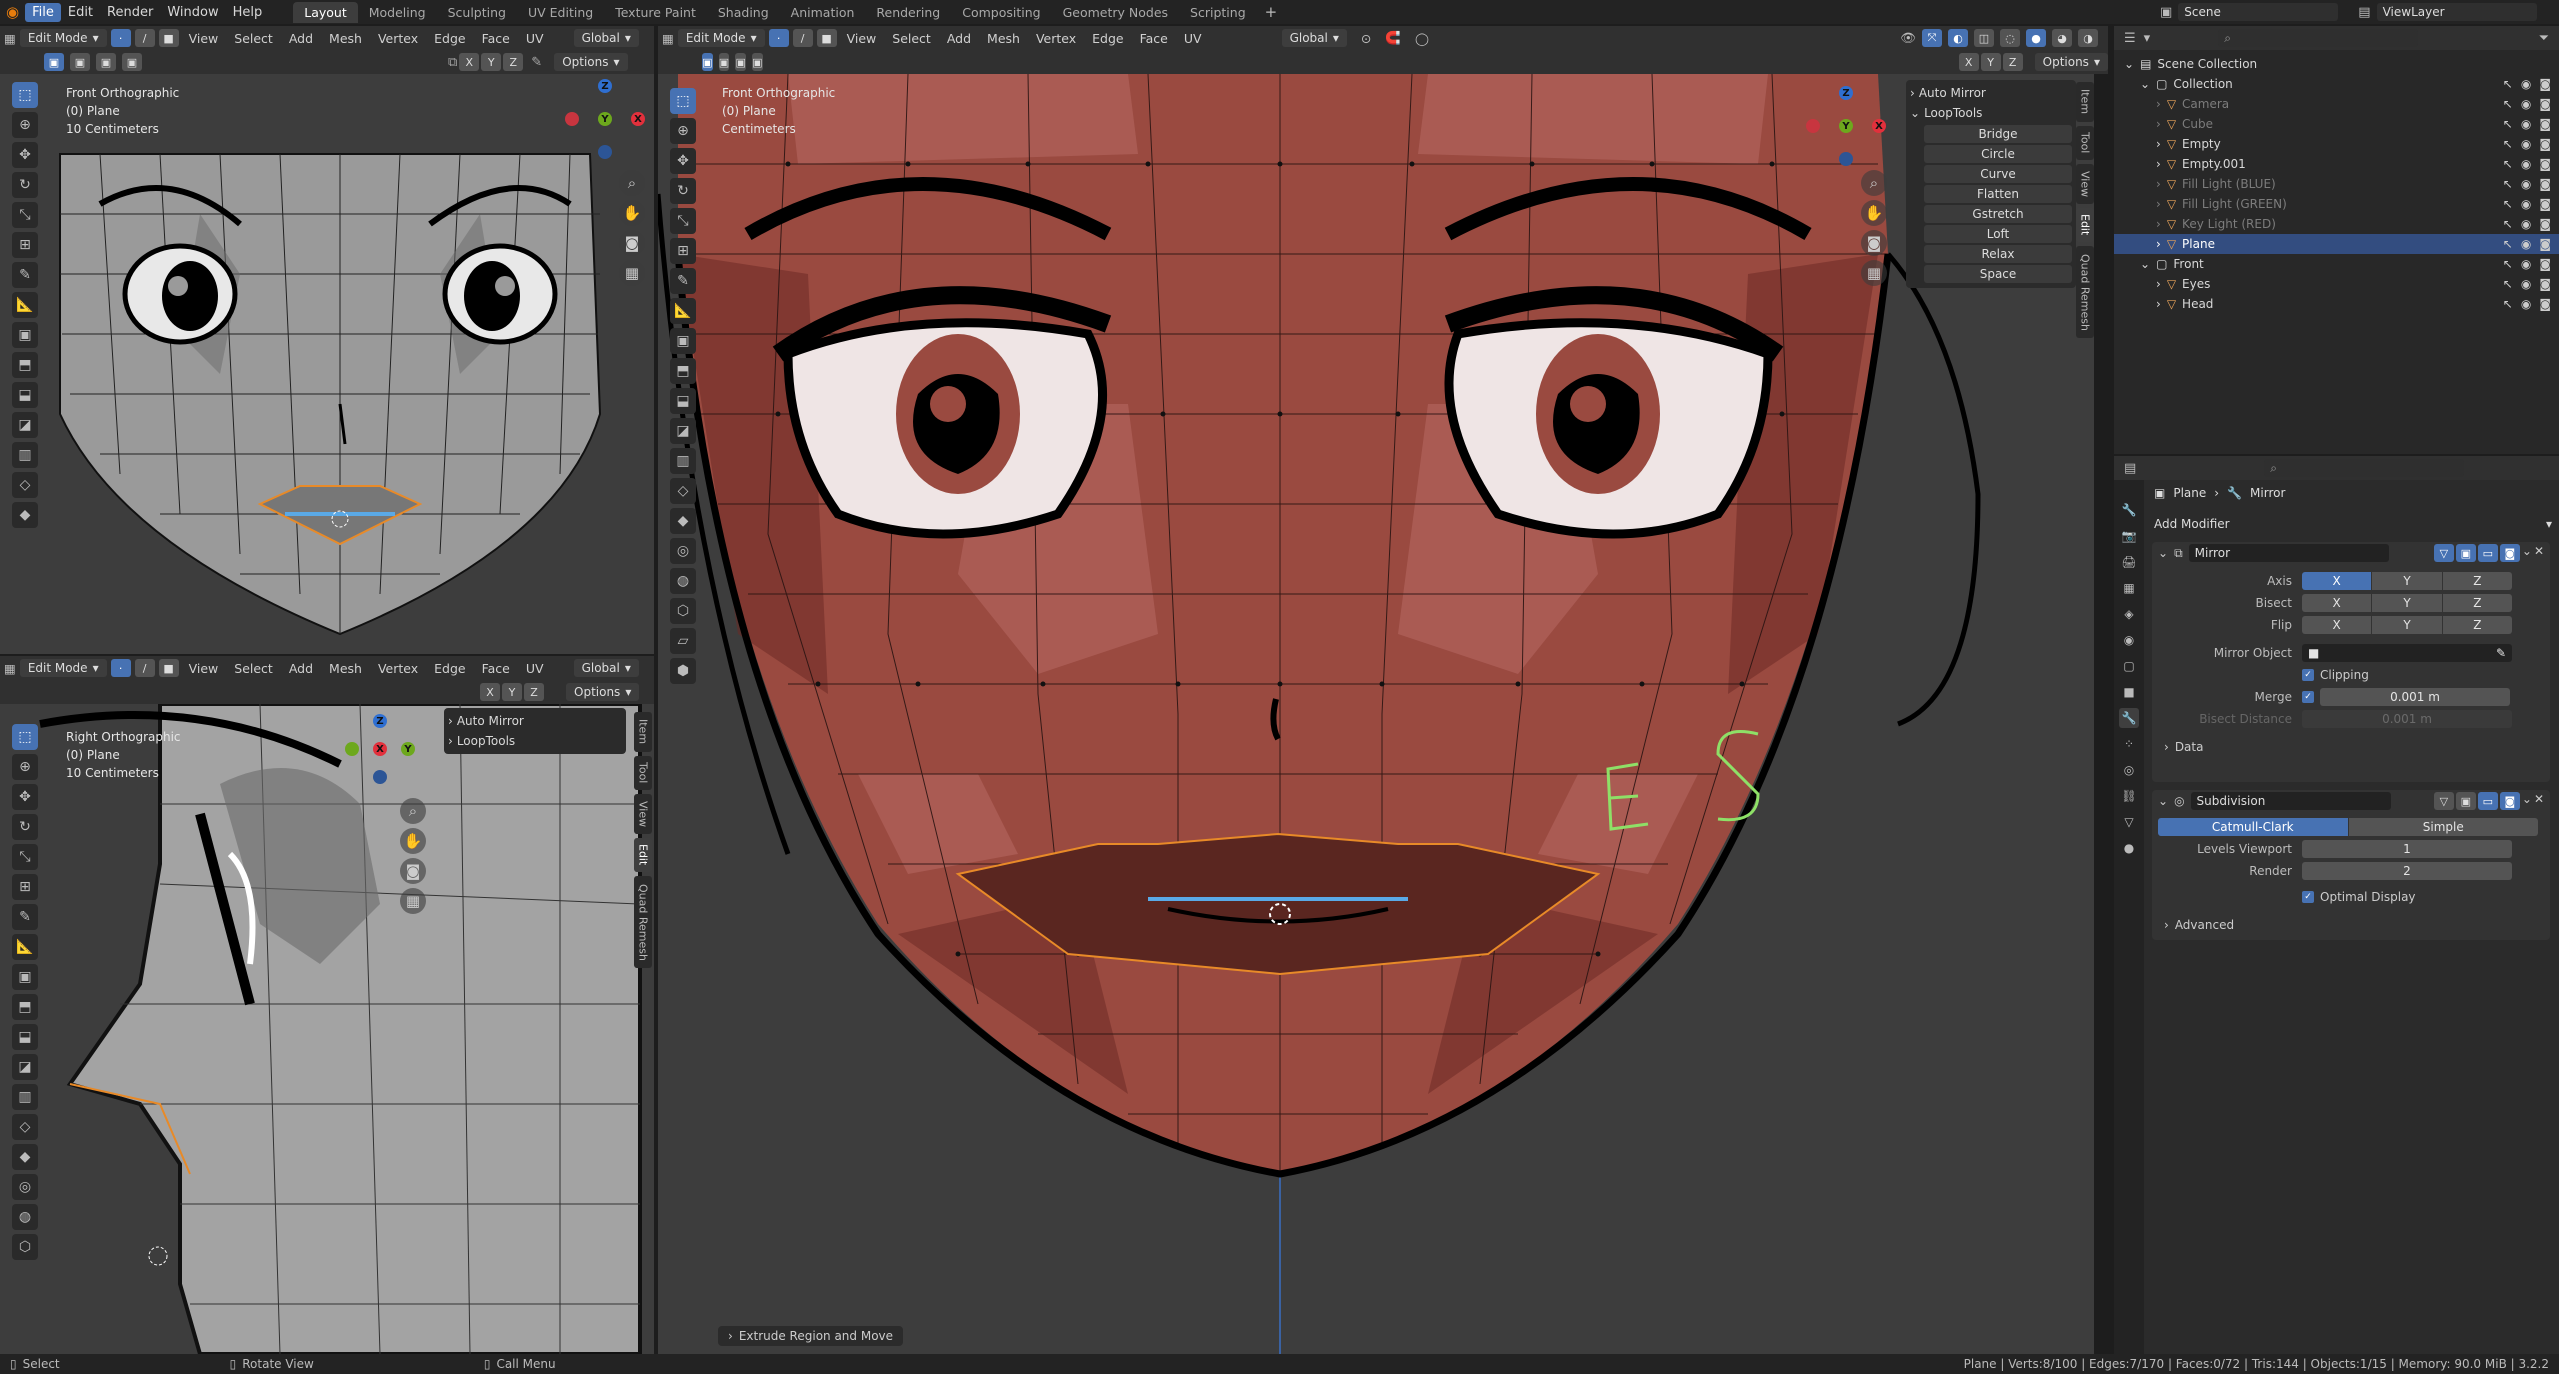 The width and height of the screenshot is (2559, 1374). I want to click on scene-selector: Scene, so click(2258, 12).